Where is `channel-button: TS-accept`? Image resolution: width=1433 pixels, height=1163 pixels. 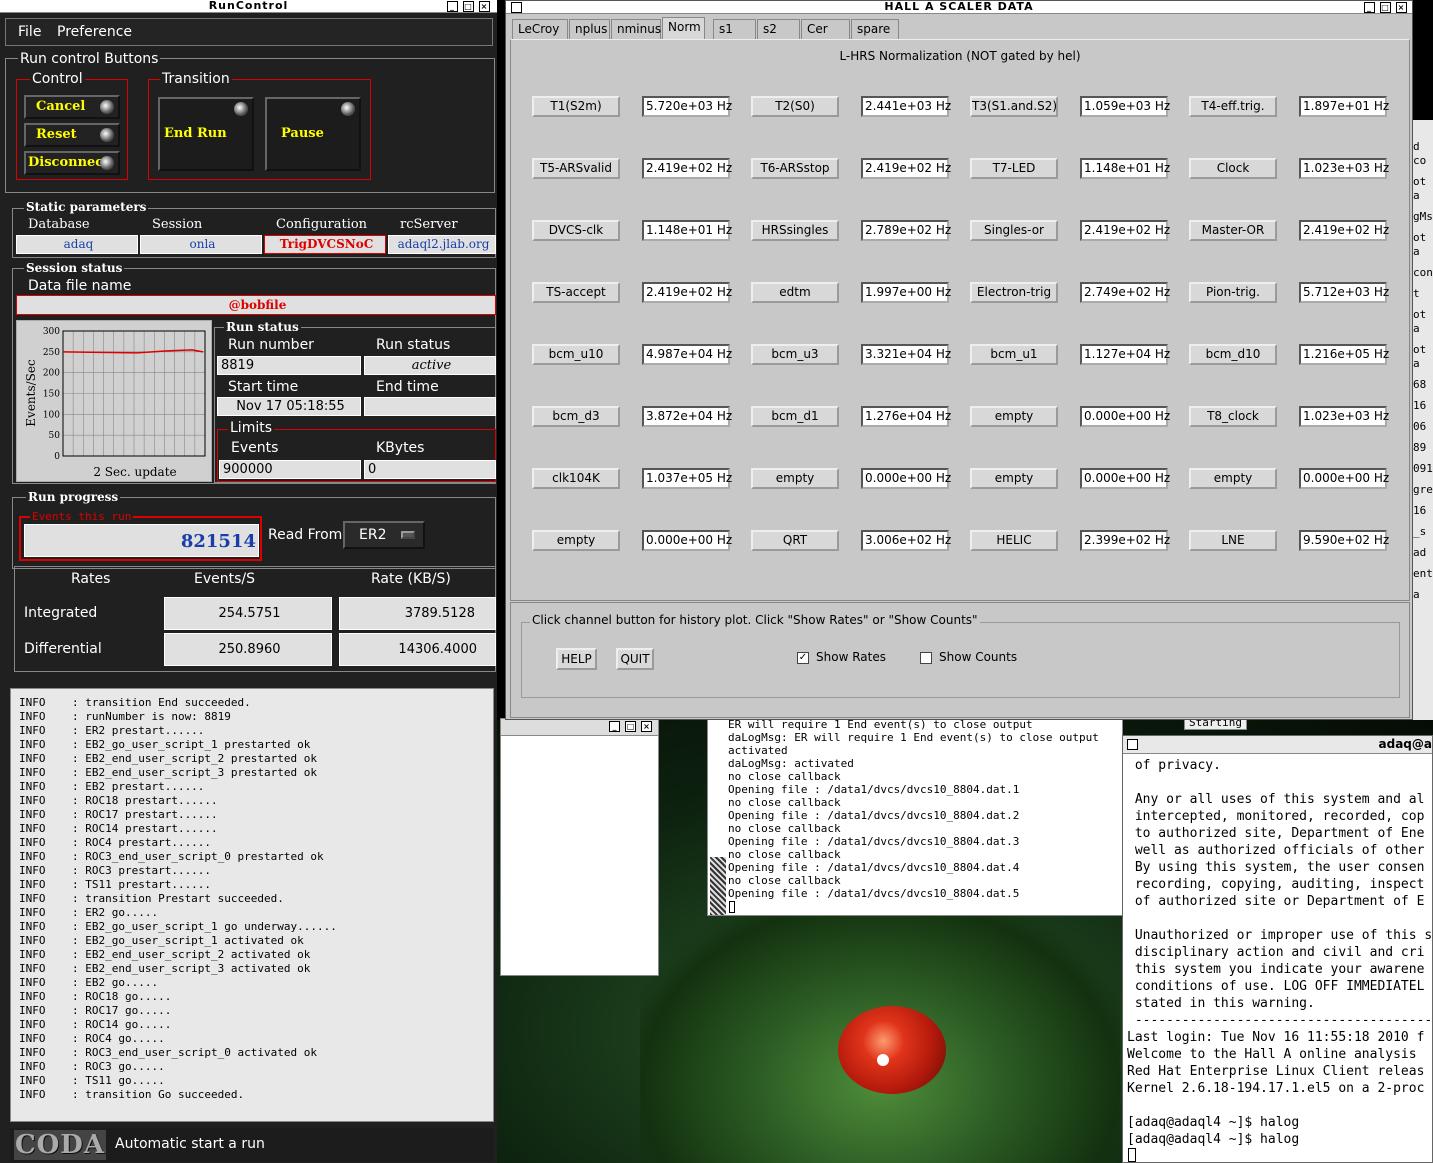
channel-button: TS-accept is located at coordinates (576, 292).